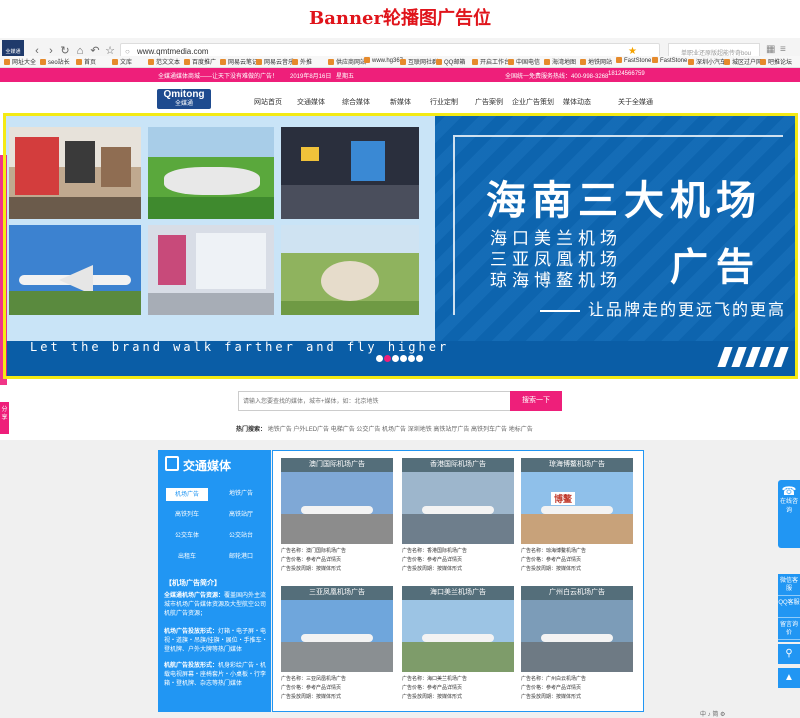  What do you see at coordinates (707, 61) in the screenshot?
I see `bookmark-item: 深圳小汽车` at bounding box center [707, 61].